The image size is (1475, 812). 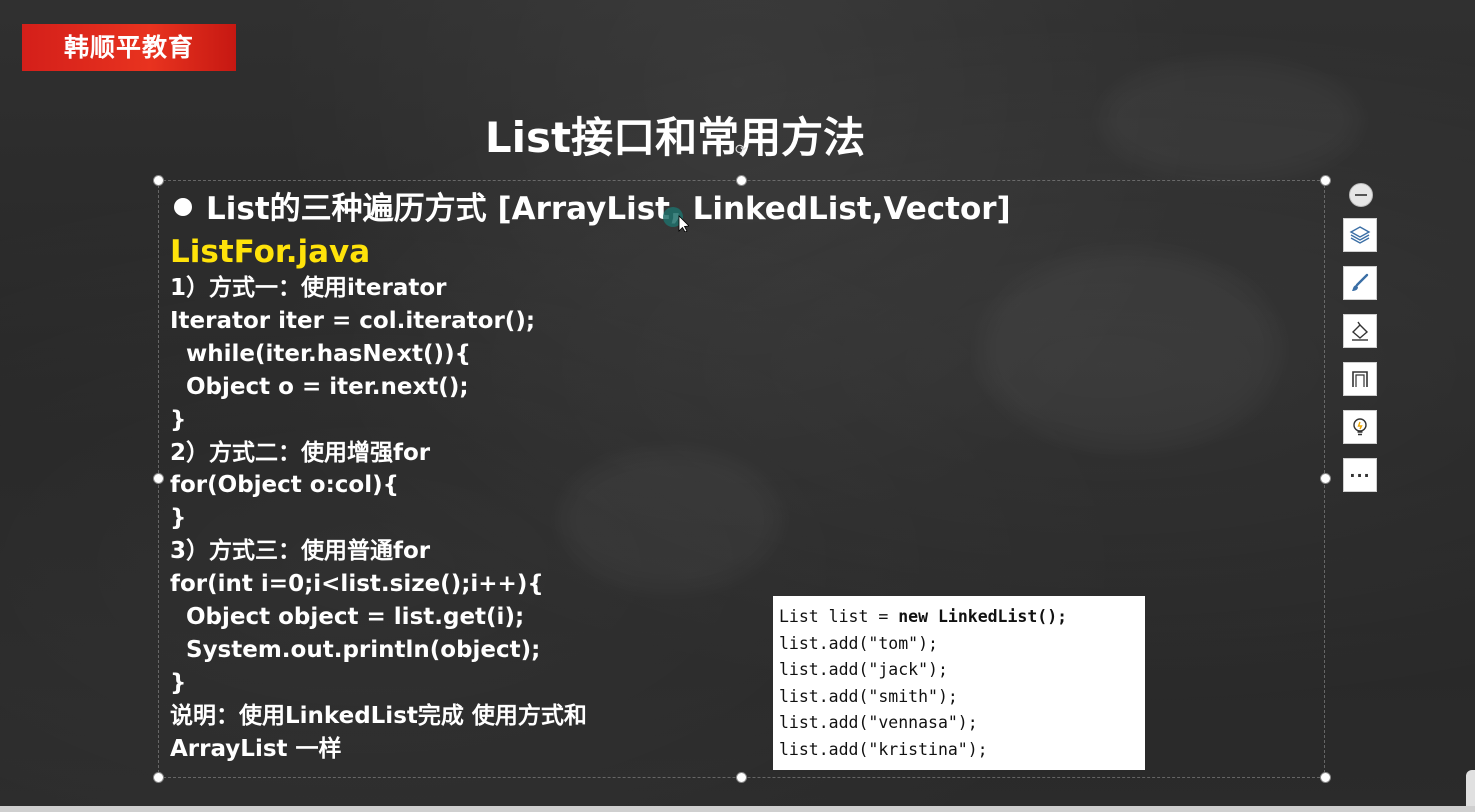 I want to click on layers-icon, so click(x=1360, y=235).